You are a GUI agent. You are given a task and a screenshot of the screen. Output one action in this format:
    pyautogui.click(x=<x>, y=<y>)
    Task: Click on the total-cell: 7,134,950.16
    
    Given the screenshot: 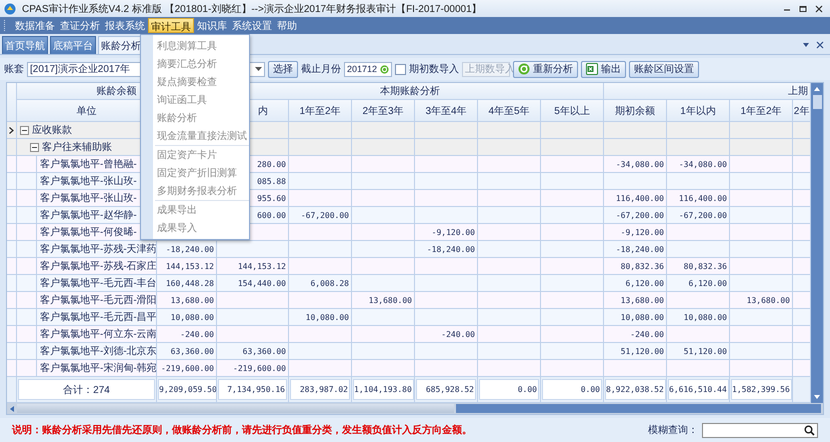 What is the action you would take?
    pyautogui.click(x=252, y=389)
    